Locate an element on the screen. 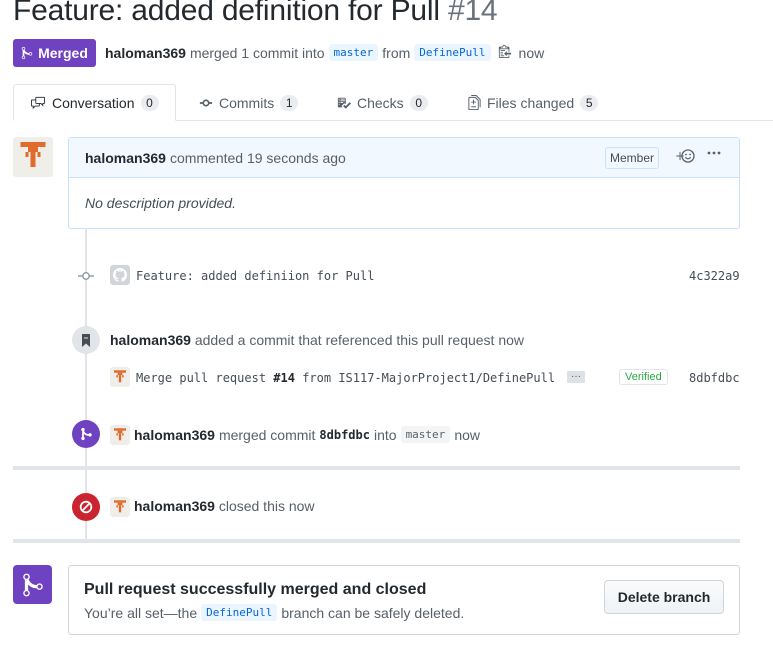  tab-files-changed: Files changed 5 is located at coordinates (533, 102).